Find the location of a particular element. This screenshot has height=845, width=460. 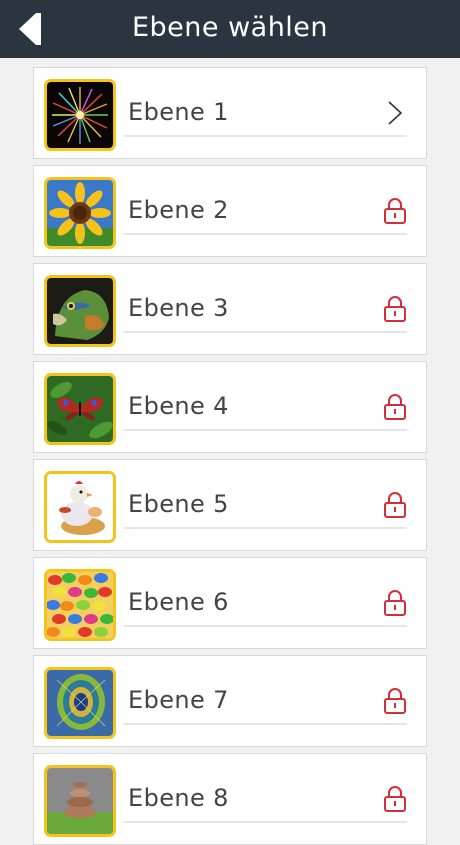

level-row-4: Ebene 4 is located at coordinates (230, 407).